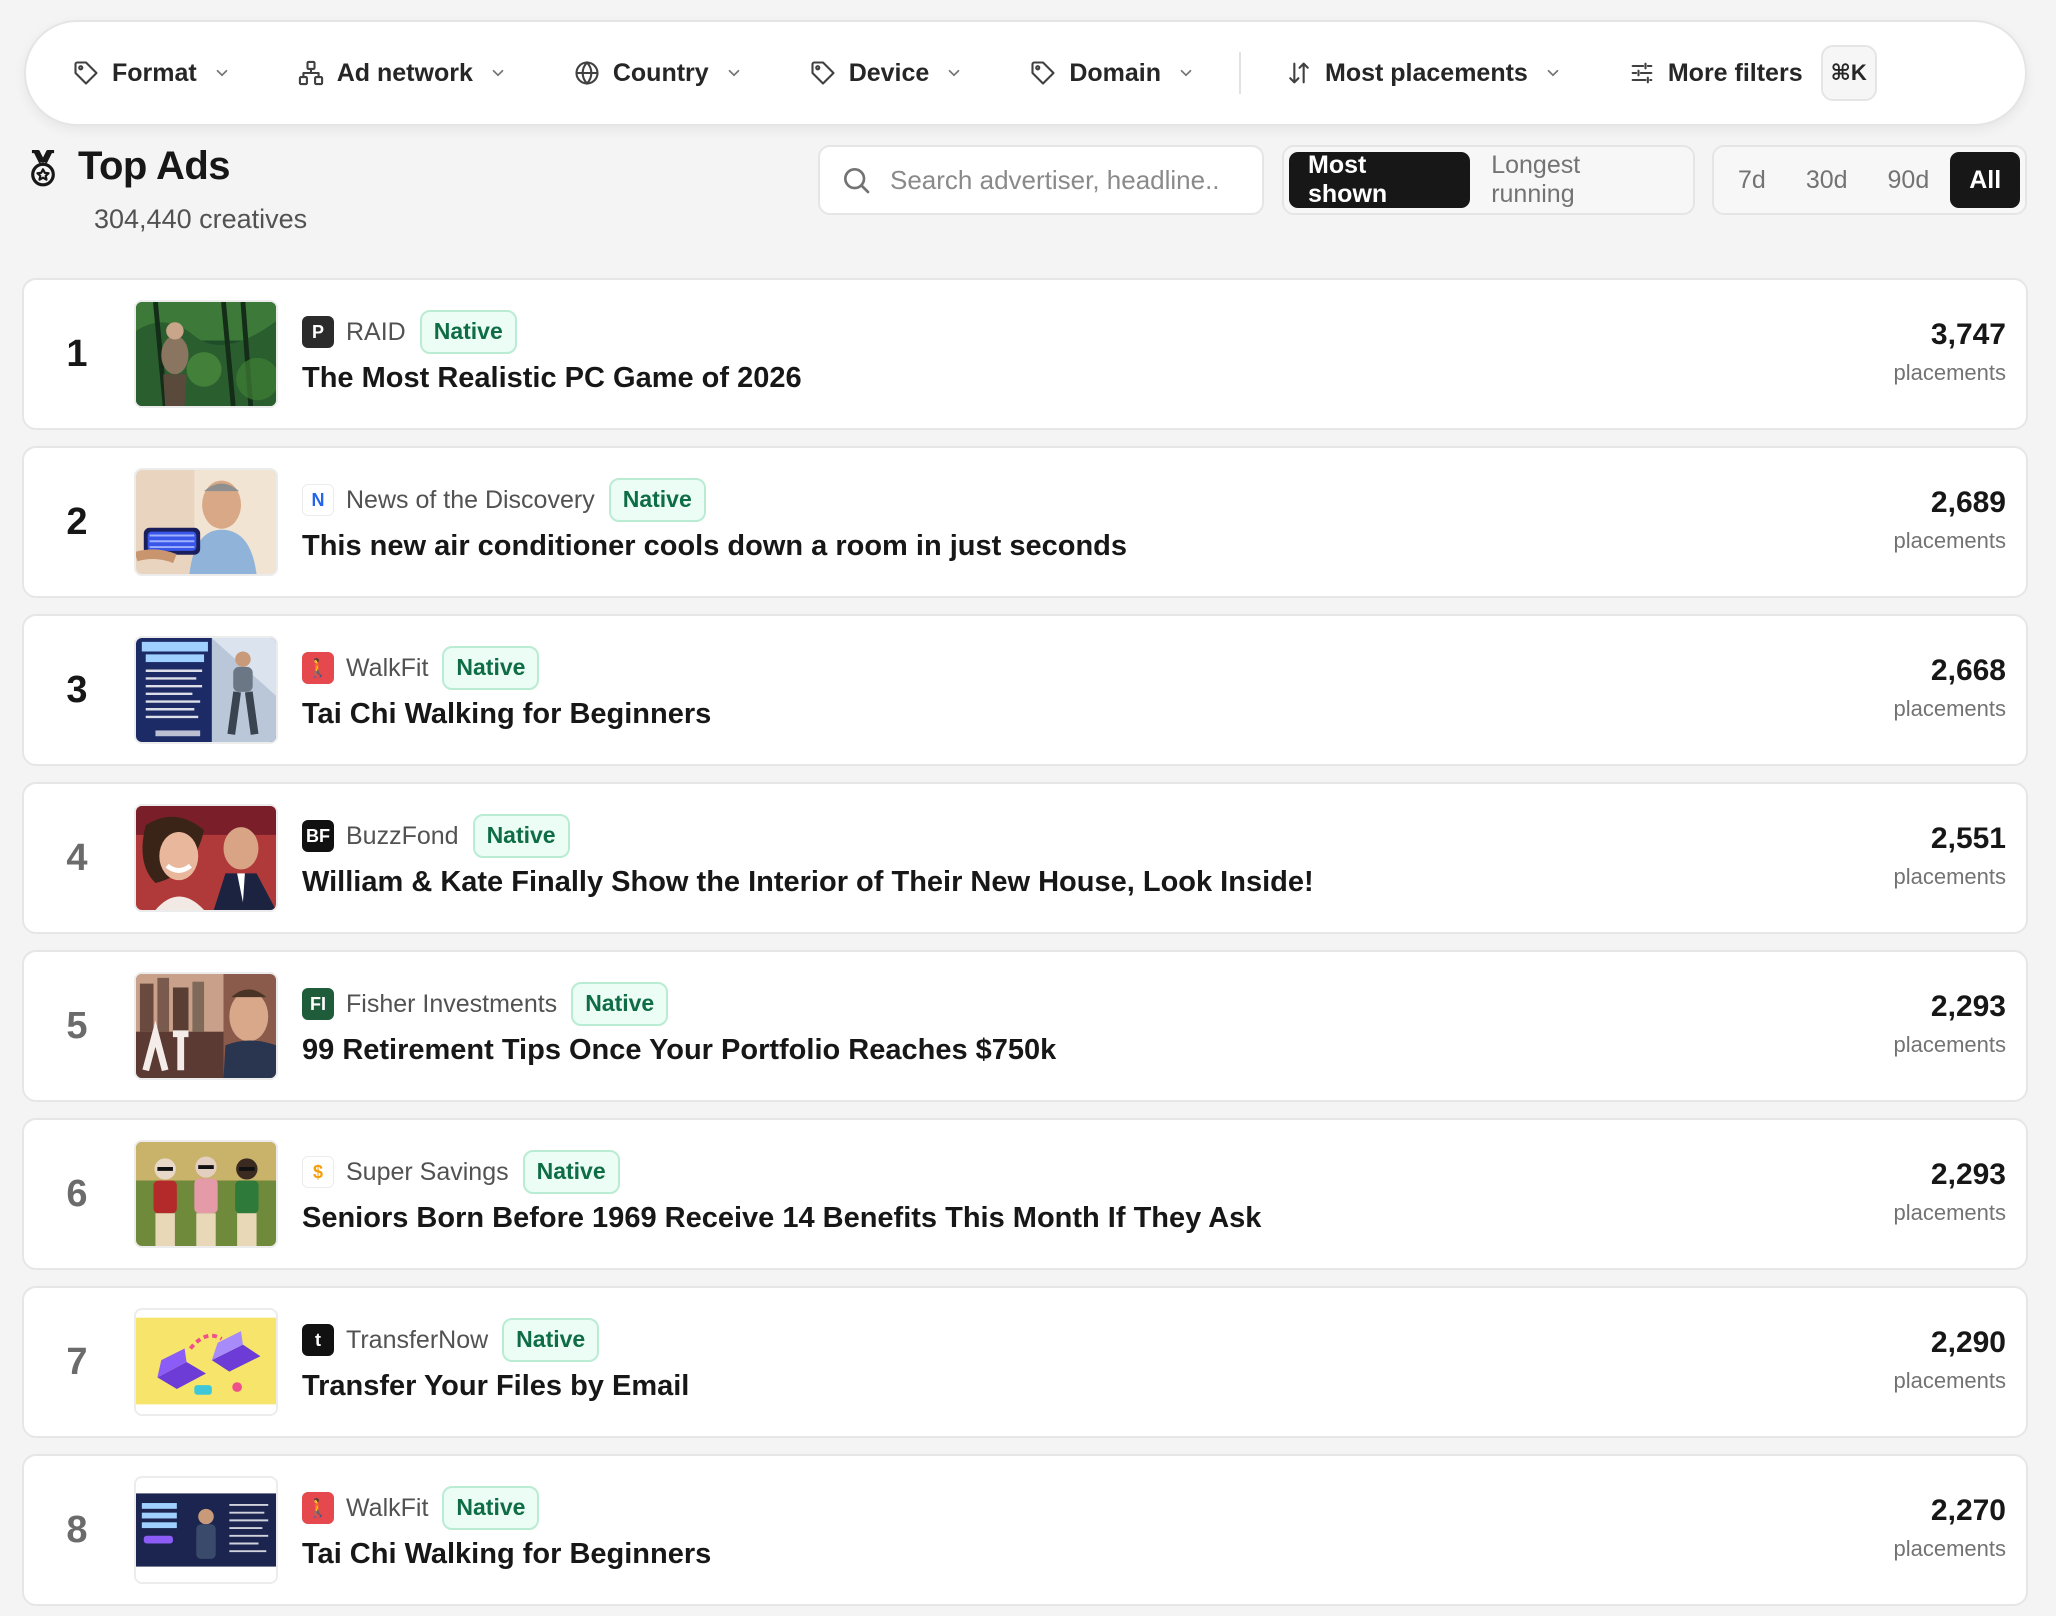  What do you see at coordinates (1949, 1024) in the screenshot?
I see `placements-stat: 2,293 placements` at bounding box center [1949, 1024].